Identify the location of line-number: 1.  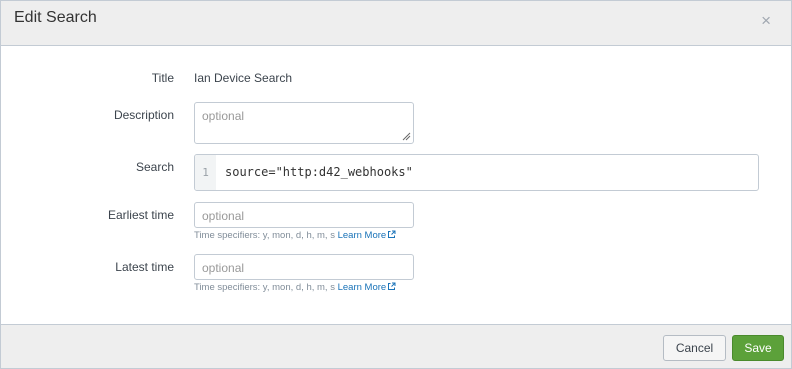
(205, 172).